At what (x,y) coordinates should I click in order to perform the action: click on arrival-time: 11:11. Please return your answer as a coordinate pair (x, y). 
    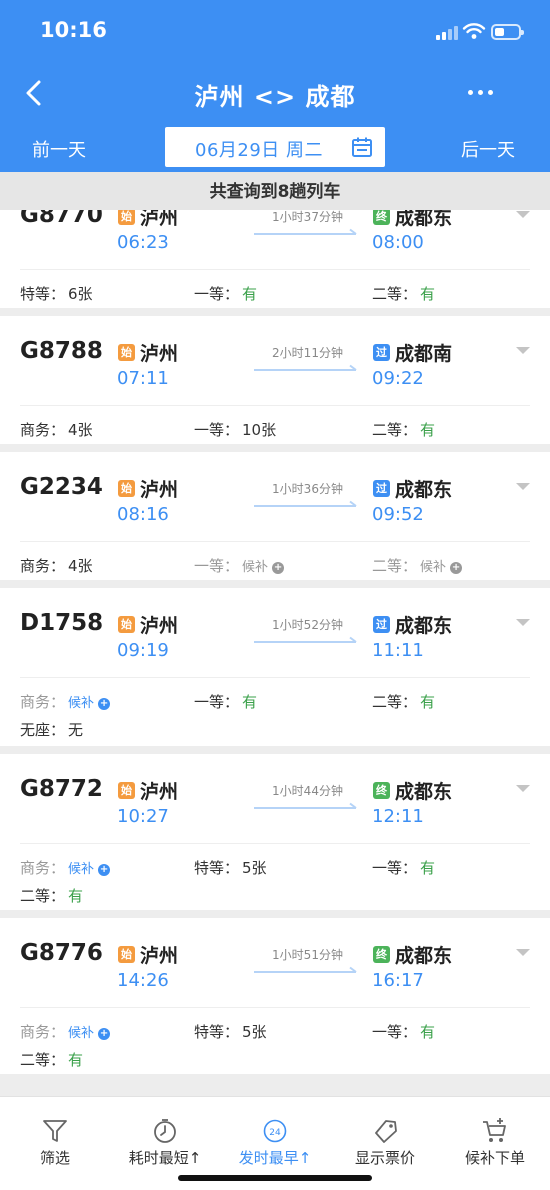
    Looking at the image, I should click on (398, 650).